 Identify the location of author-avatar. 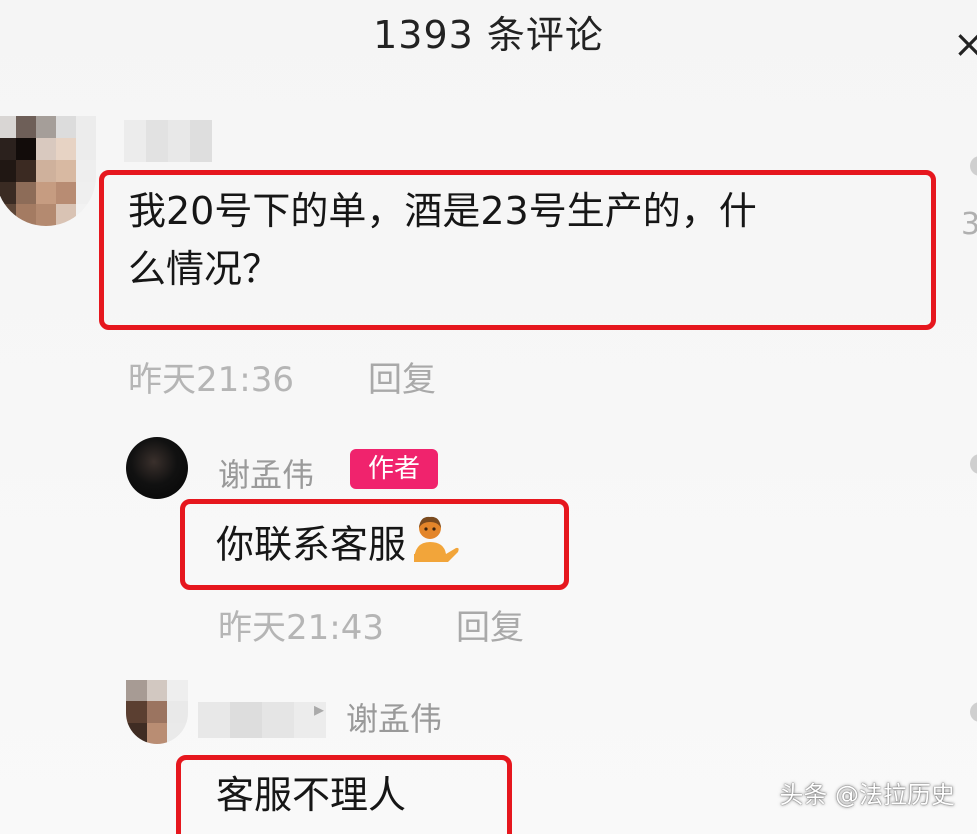
(157, 468).